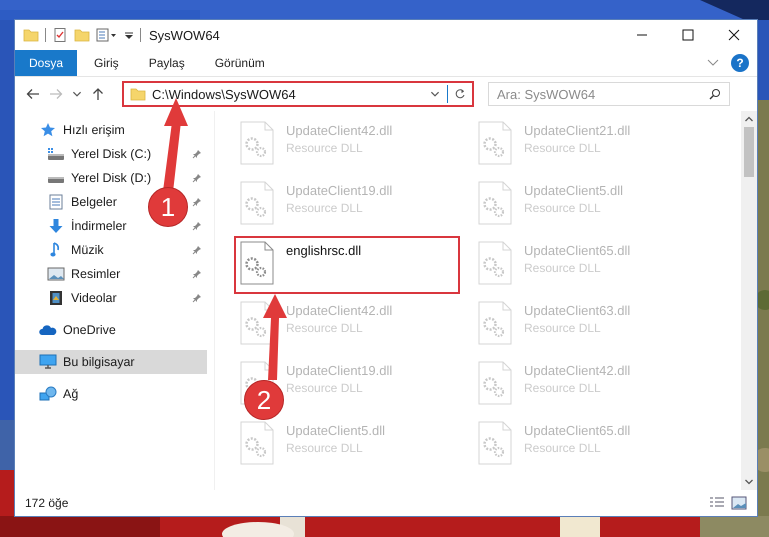 This screenshot has height=537, width=769. What do you see at coordinates (94, 298) in the screenshot?
I see `sidebar-label: Videolar` at bounding box center [94, 298].